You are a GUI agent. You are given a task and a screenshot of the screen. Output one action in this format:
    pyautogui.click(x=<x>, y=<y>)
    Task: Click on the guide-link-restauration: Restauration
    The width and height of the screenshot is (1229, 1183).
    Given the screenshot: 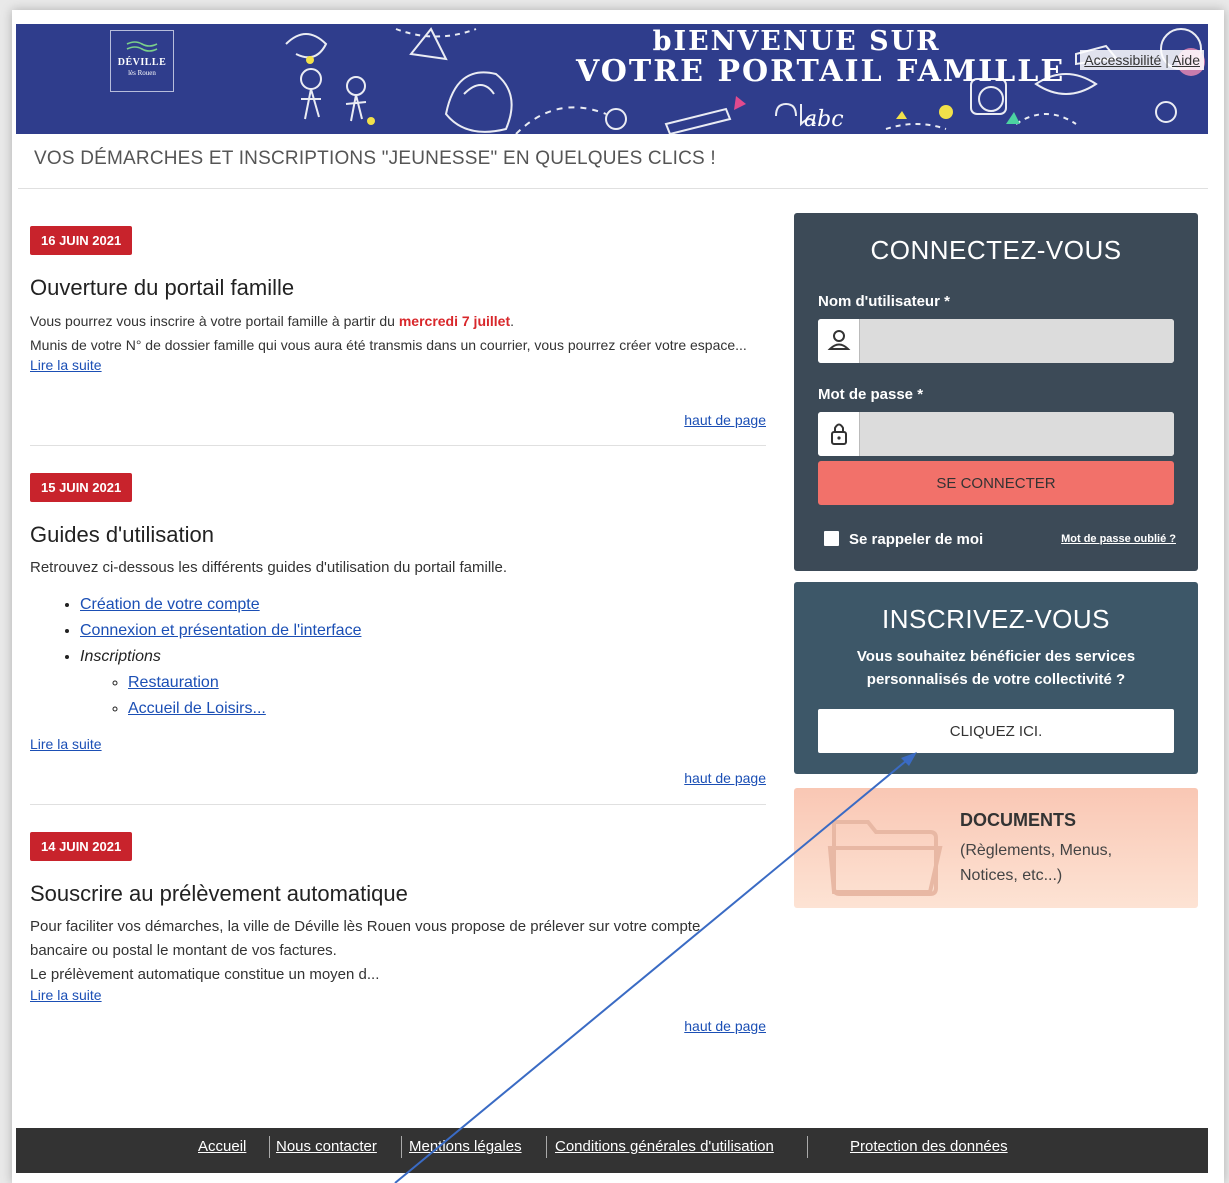 What is the action you would take?
    pyautogui.click(x=173, y=682)
    